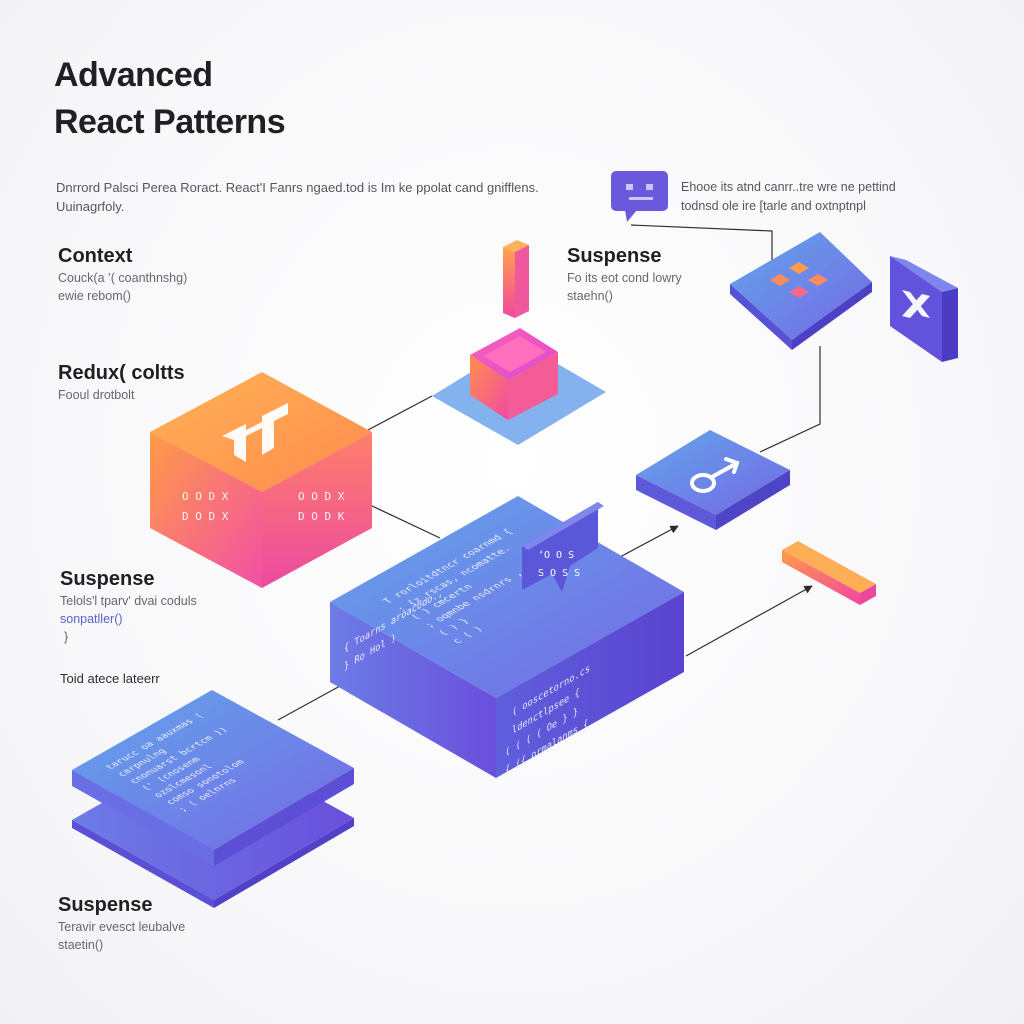  What do you see at coordinates (801, 291) in the screenshot?
I see `grid-tile` at bounding box center [801, 291].